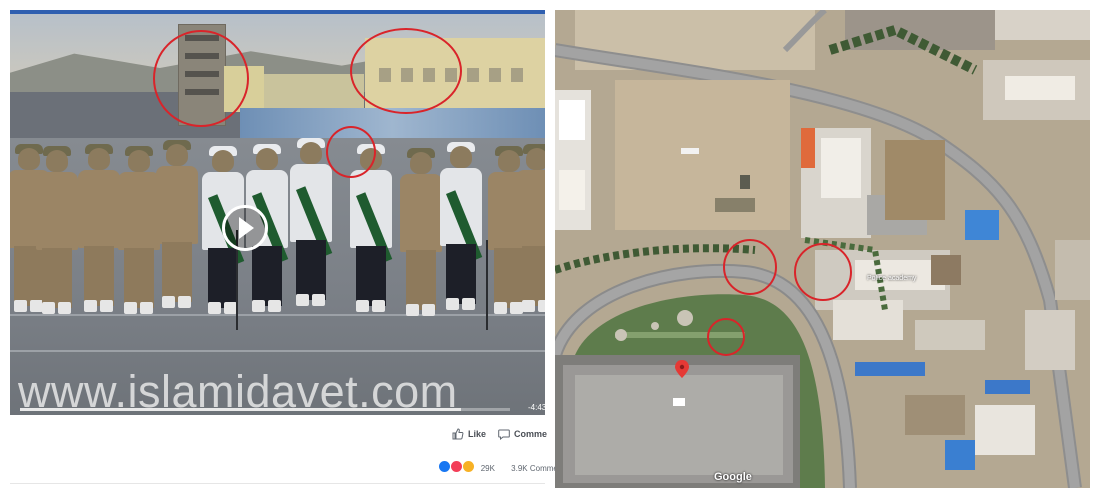 The image size is (1100, 497). Describe the element at coordinates (314, 91) in the screenshot. I see `video-building` at that location.